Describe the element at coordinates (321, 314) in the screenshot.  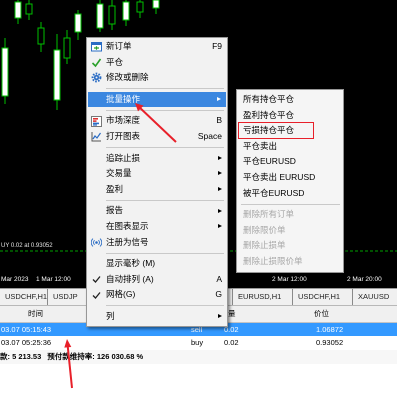
I see `column-header-price: 价位` at that location.